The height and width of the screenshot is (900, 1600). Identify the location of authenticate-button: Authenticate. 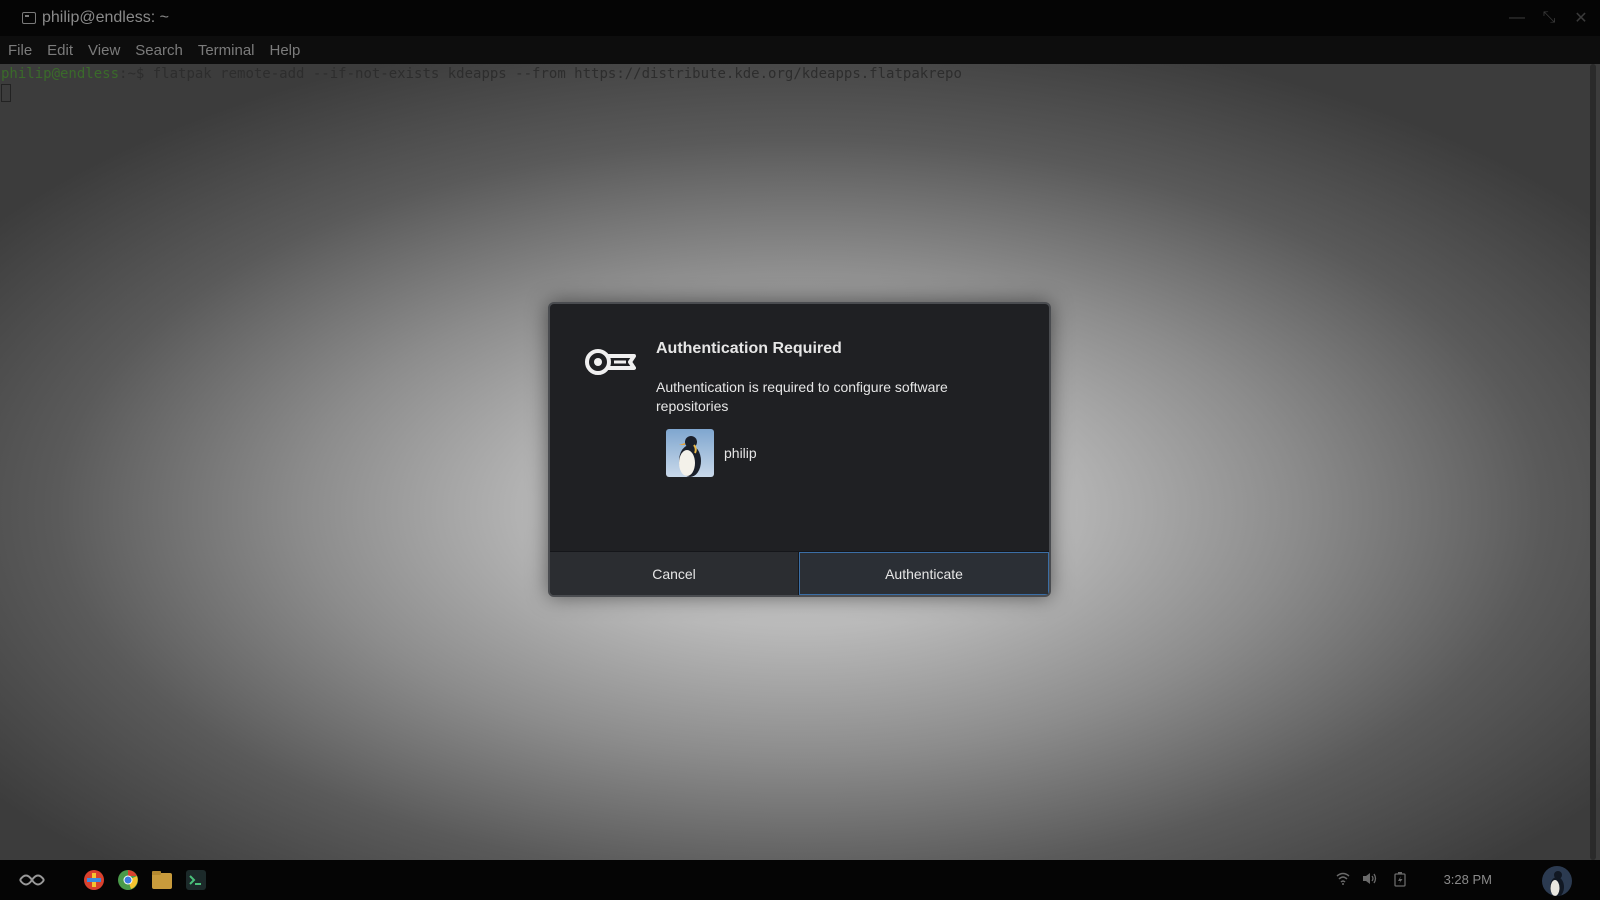
(924, 573).